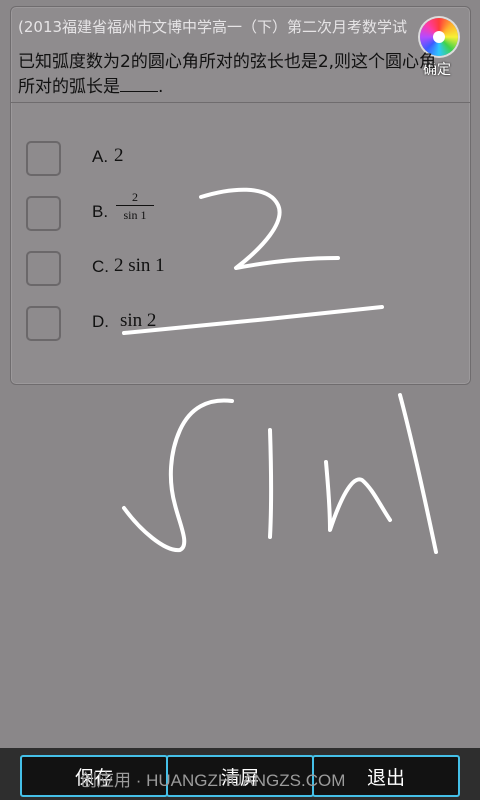  I want to click on ink-stroke-n, so click(358, 496).